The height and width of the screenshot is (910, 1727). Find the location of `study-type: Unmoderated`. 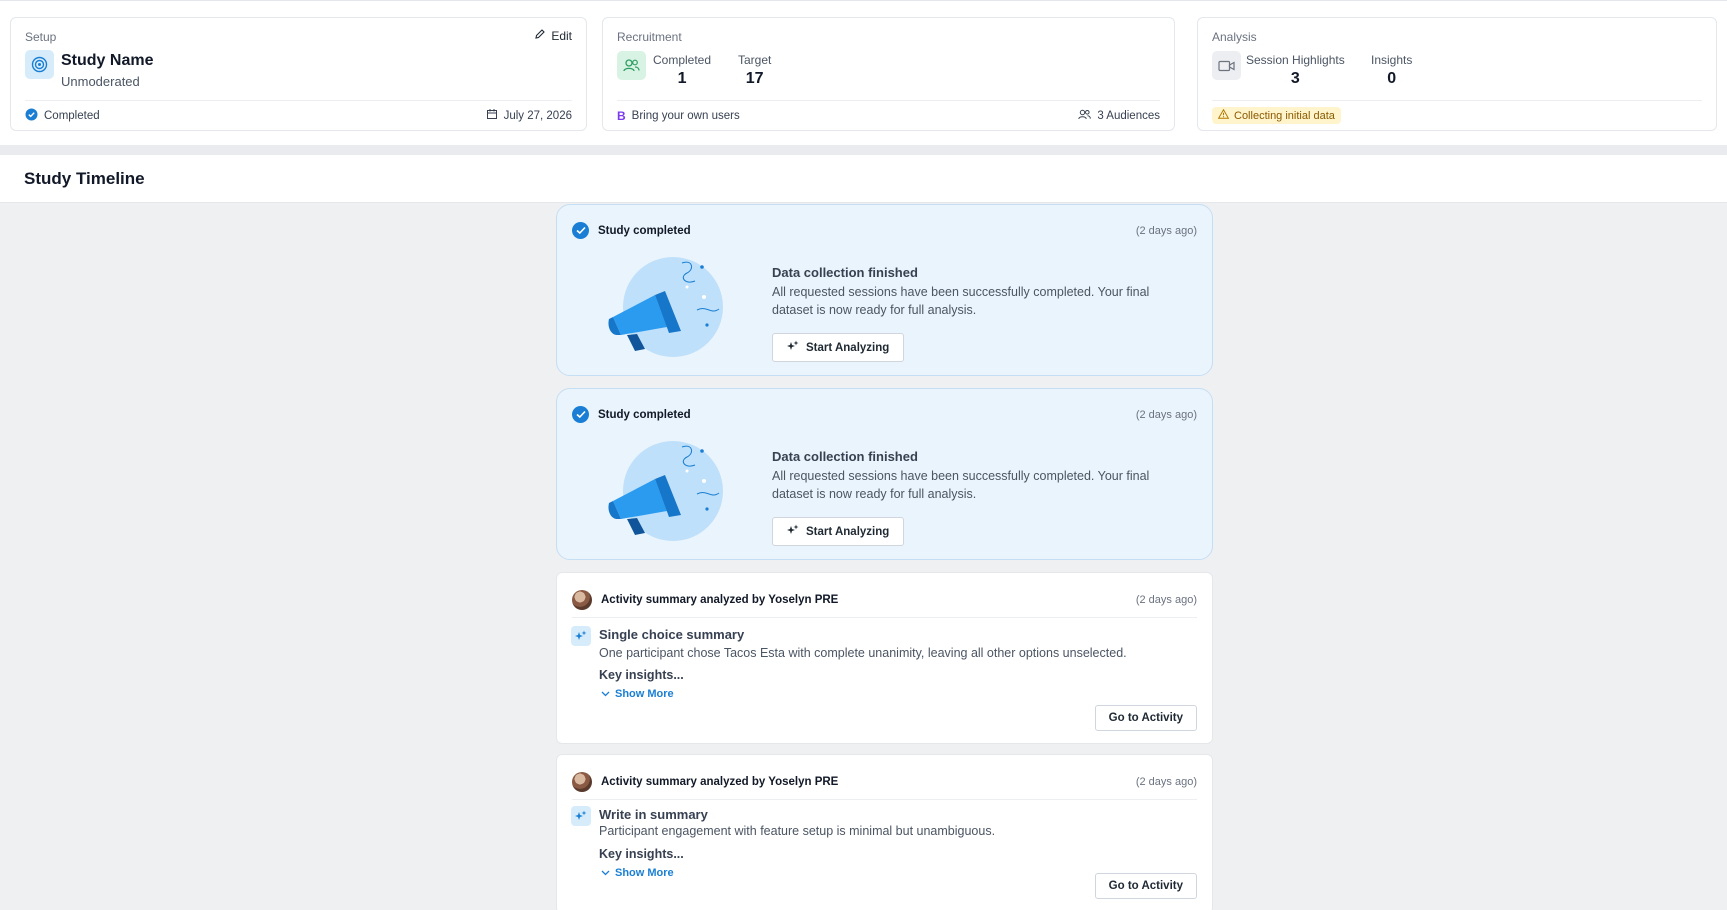

study-type: Unmoderated is located at coordinates (100, 81).